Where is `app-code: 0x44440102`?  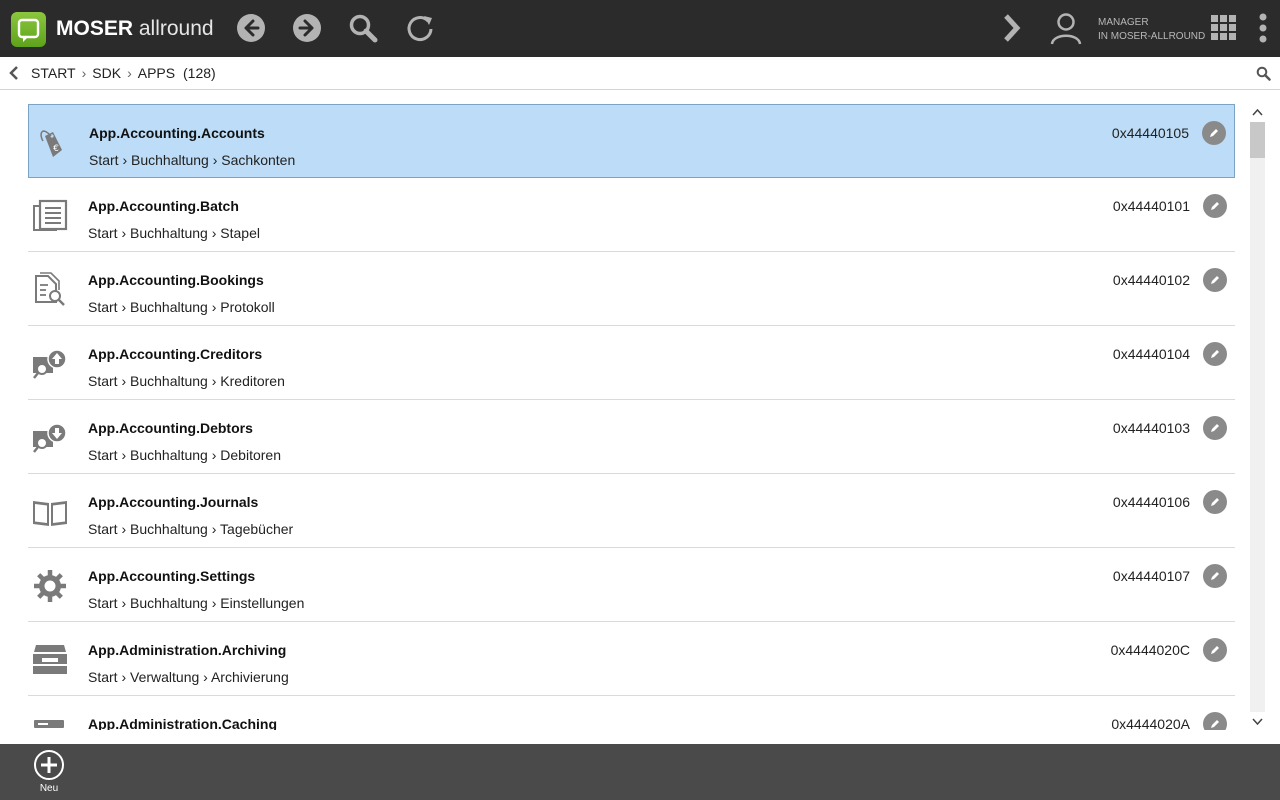
app-code: 0x44440102 is located at coordinates (1151, 280).